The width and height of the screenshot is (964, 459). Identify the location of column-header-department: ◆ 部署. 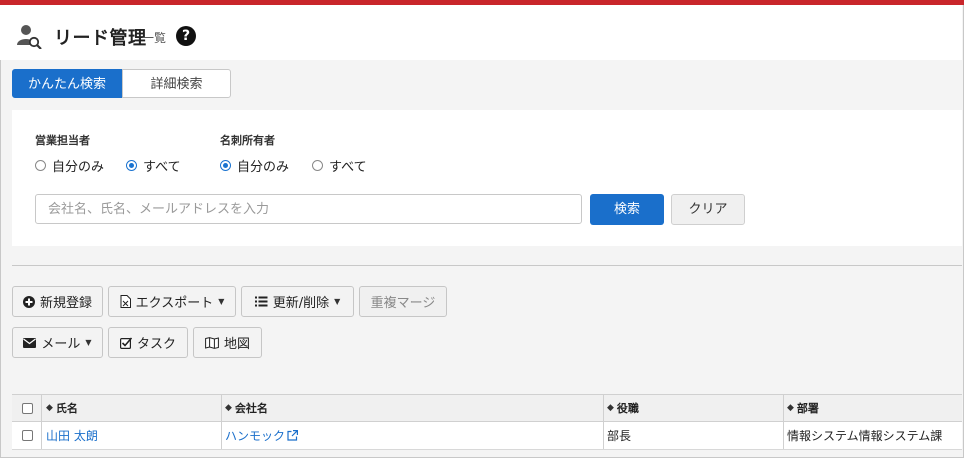
(803, 408).